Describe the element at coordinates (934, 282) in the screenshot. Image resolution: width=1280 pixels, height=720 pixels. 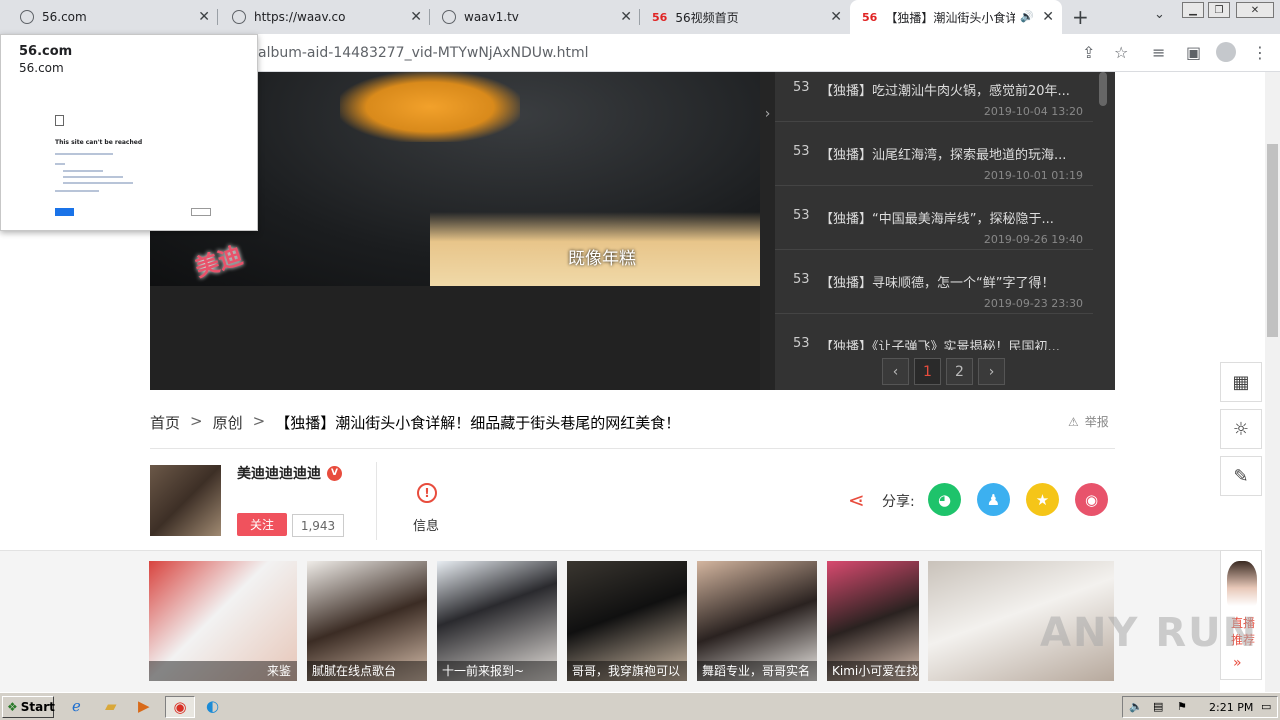
I see `playlist-item: 53 【独播】寻味顺德，怎一个“鲜”字了得！ 2019-09-23 23:30` at that location.